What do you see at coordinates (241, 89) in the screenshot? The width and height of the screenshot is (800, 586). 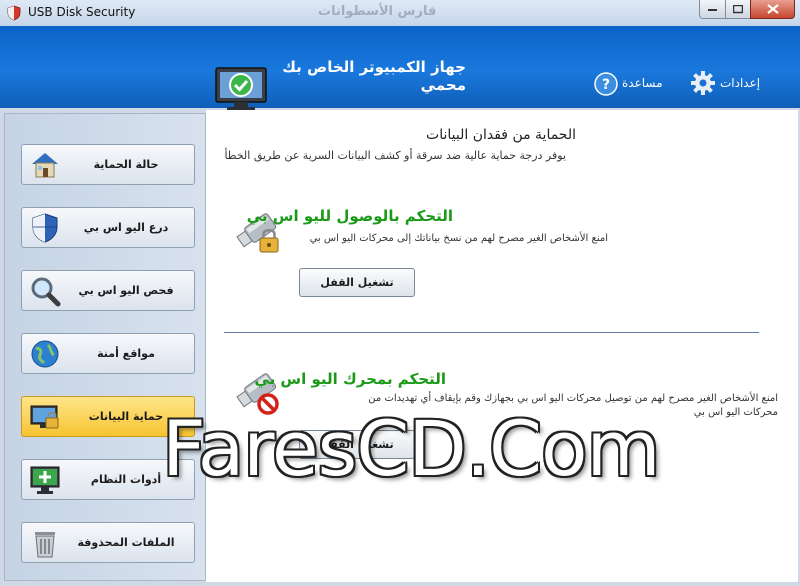 I see `protected-computer-icon` at bounding box center [241, 89].